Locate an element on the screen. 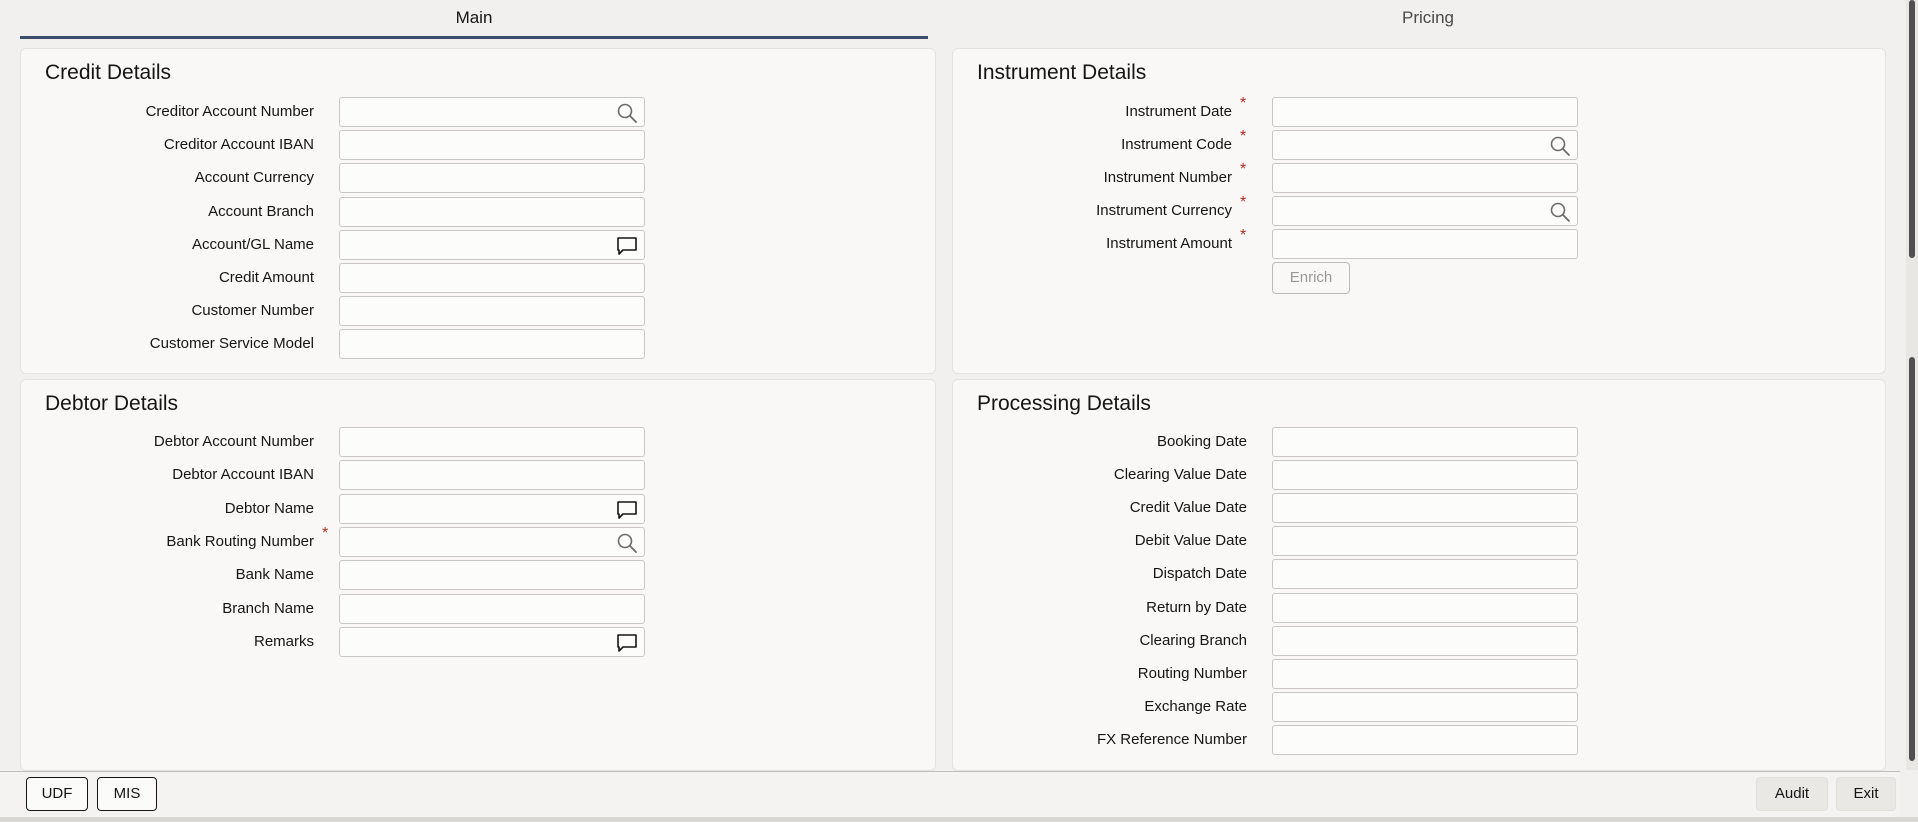 This screenshot has width=1918, height=822. field-label: Creditor Account Number is located at coordinates (229, 111).